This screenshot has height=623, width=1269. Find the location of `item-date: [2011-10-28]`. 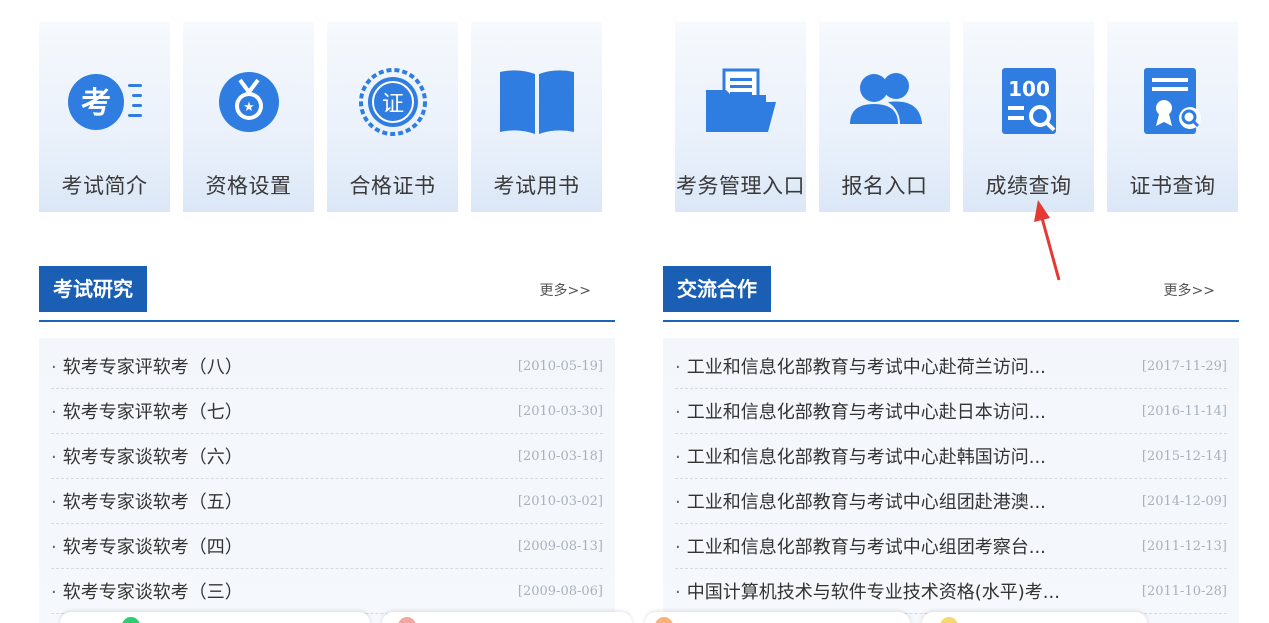

item-date: [2011-10-28] is located at coordinates (1184, 591).